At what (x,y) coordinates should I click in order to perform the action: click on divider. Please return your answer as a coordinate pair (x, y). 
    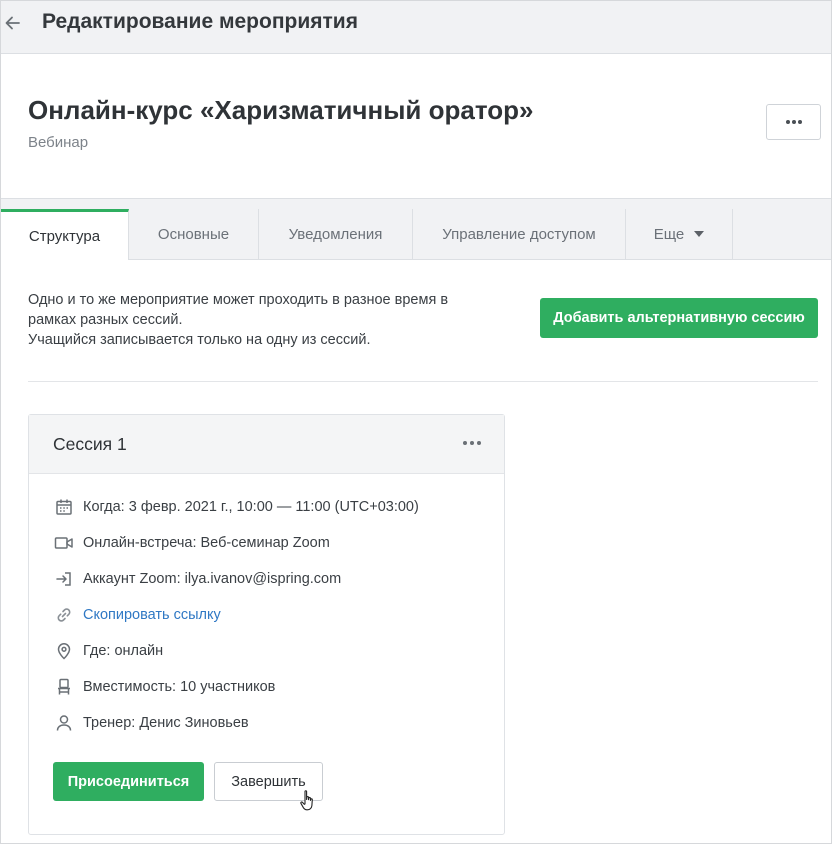
    Looking at the image, I should click on (423, 381).